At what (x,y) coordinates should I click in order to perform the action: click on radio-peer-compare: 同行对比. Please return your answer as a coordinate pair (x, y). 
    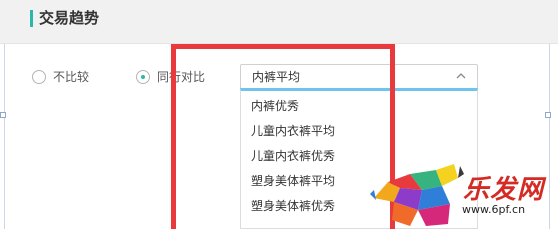
    Looking at the image, I should click on (170, 76).